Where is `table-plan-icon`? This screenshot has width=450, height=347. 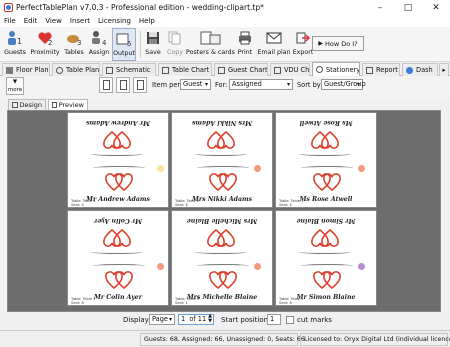 table-plan-icon is located at coordinates (59, 70).